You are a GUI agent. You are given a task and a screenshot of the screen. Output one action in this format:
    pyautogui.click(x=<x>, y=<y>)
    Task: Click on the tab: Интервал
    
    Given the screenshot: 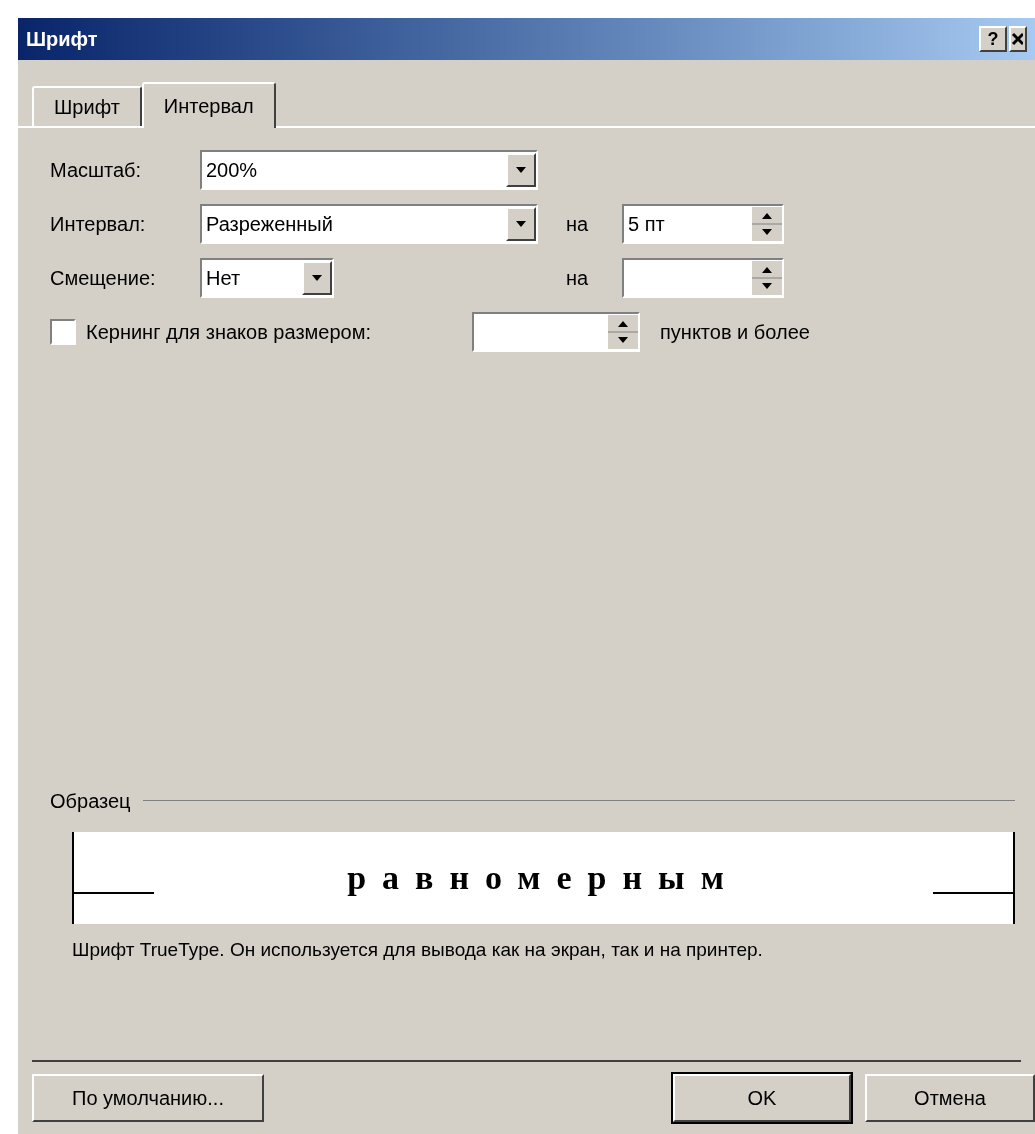 What is the action you would take?
    pyautogui.click(x=208, y=105)
    